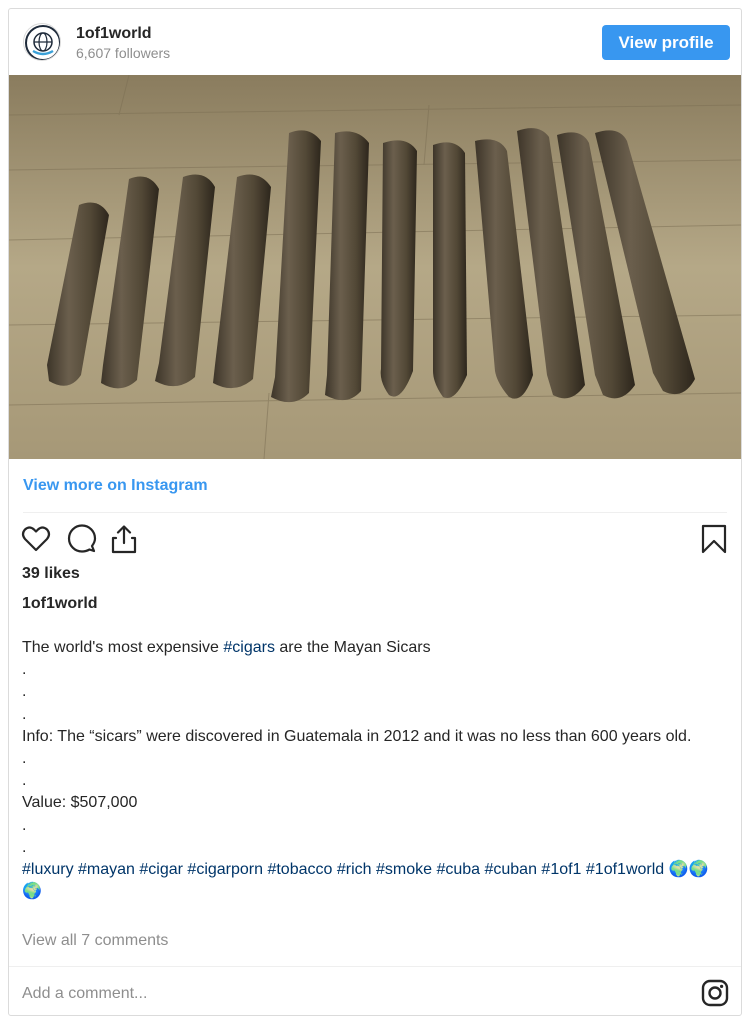 Image resolution: width=750 pixels, height=1024 pixels. I want to click on view-more-link: View more on Instagram, so click(115, 486).